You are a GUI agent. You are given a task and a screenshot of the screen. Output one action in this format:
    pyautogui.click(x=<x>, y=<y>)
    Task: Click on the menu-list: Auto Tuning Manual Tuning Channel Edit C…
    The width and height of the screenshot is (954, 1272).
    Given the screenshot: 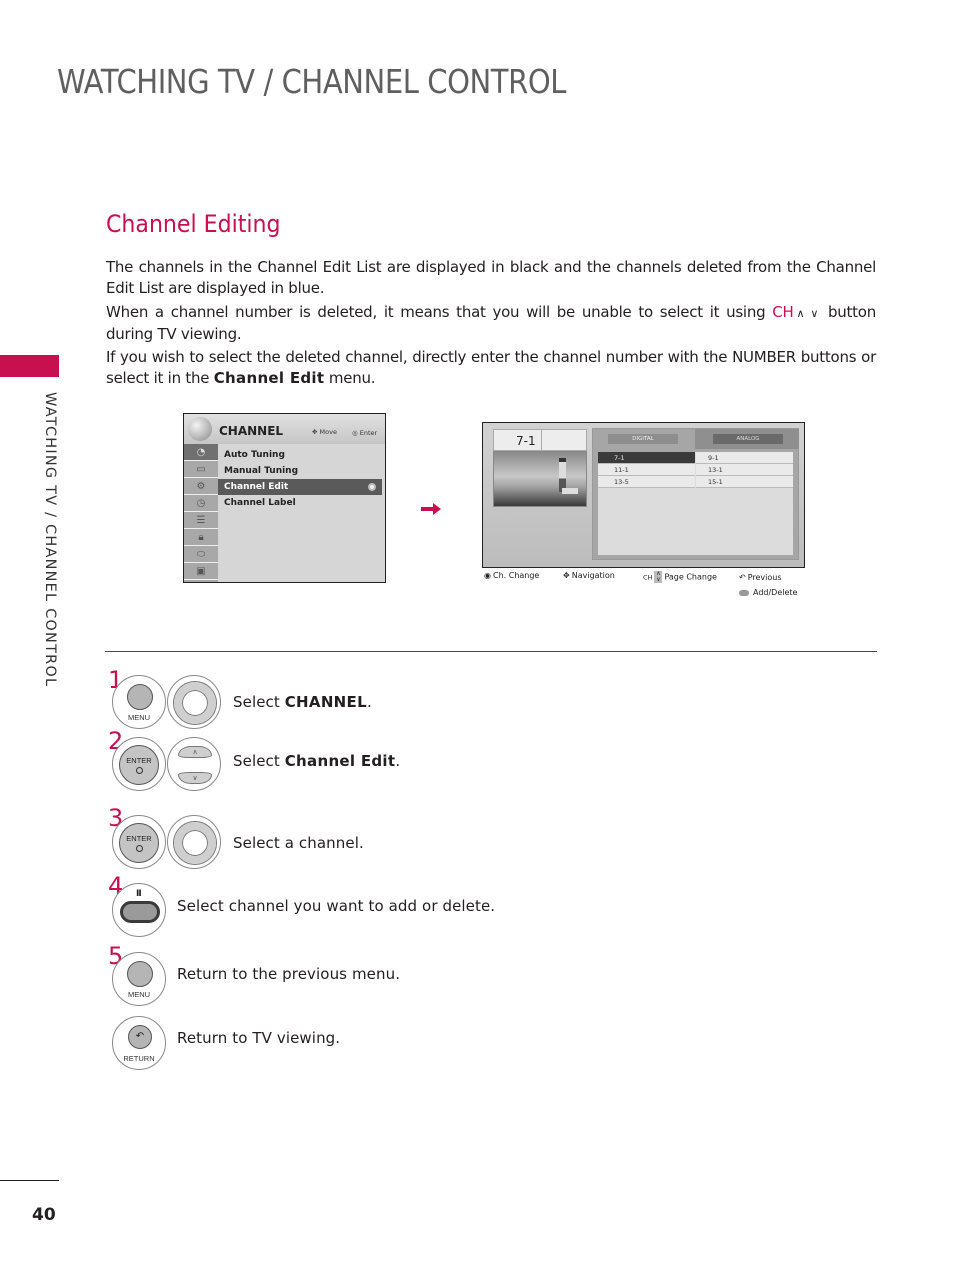 What is the action you would take?
    pyautogui.click(x=301, y=513)
    